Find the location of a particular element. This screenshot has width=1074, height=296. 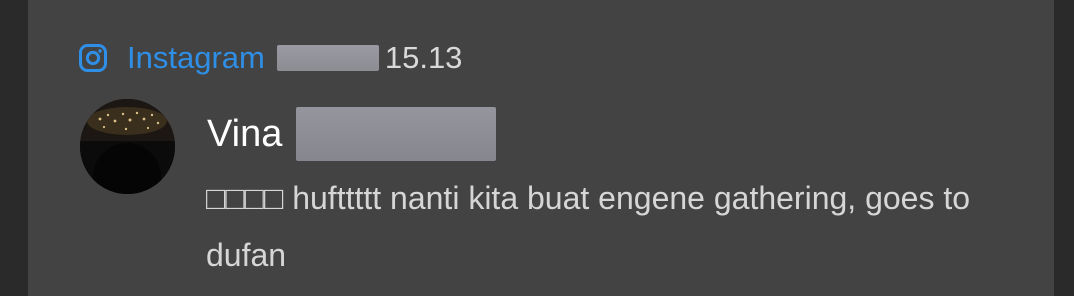

notification-time: 15.13 is located at coordinates (423, 57).